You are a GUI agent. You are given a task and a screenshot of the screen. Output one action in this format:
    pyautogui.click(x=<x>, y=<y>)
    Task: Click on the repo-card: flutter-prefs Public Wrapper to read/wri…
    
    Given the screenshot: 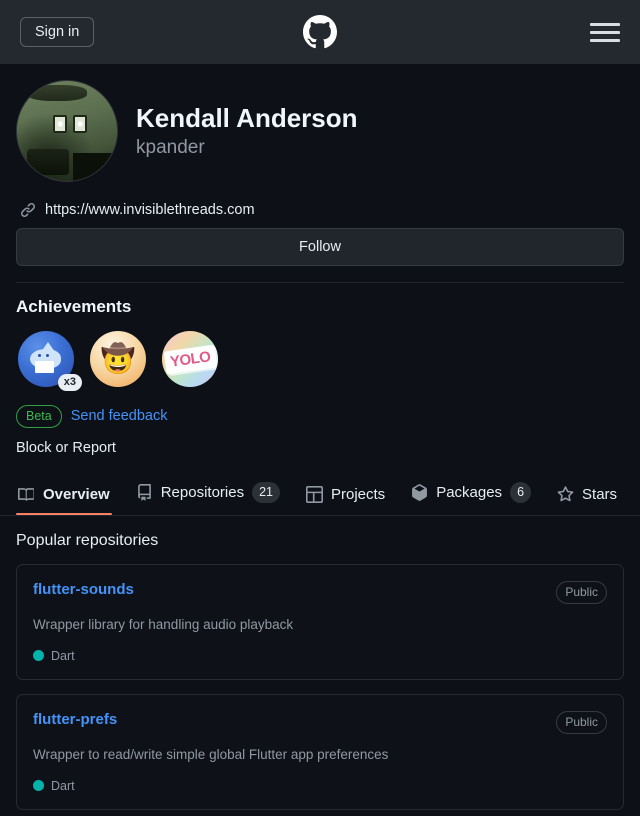 What is the action you would take?
    pyautogui.click(x=320, y=751)
    